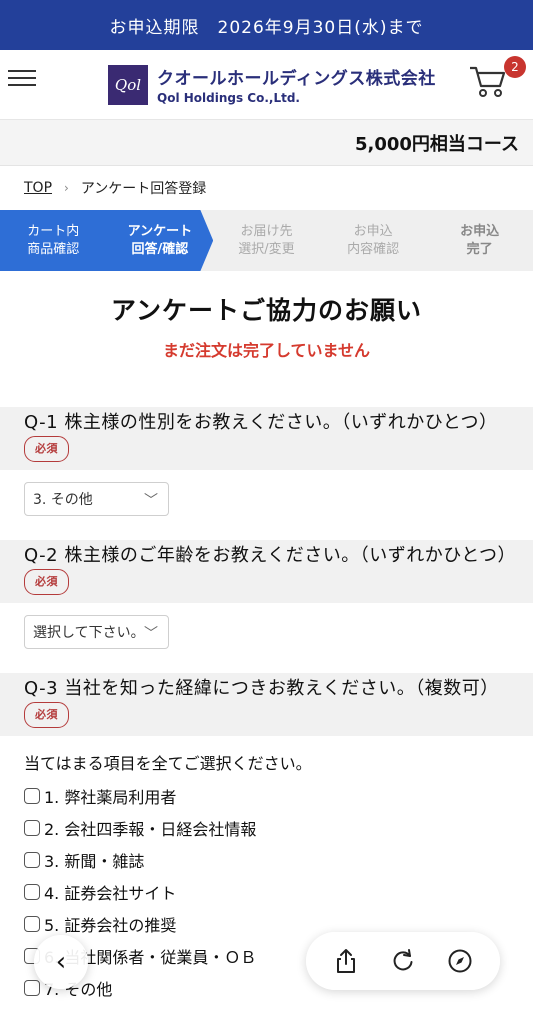 The width and height of the screenshot is (533, 1024). I want to click on course-bar: 5,000円相当コース, so click(266, 143).